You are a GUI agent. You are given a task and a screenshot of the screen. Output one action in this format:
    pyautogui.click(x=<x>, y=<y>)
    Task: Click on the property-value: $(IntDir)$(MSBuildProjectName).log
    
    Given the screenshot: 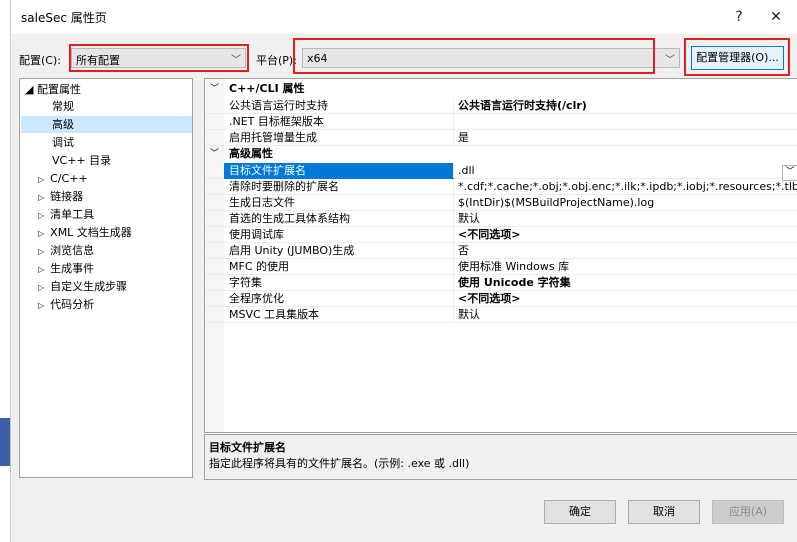 What is the action you would take?
    pyautogui.click(x=625, y=202)
    